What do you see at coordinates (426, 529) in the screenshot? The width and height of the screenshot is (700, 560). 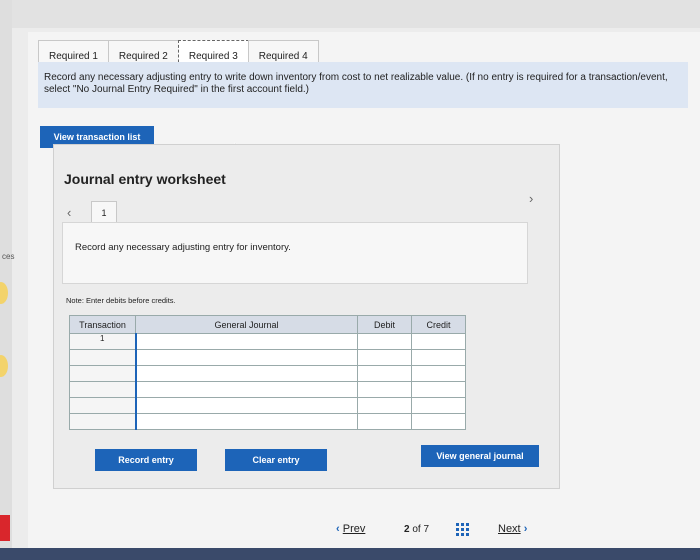 I see `total-pages: 7` at bounding box center [426, 529].